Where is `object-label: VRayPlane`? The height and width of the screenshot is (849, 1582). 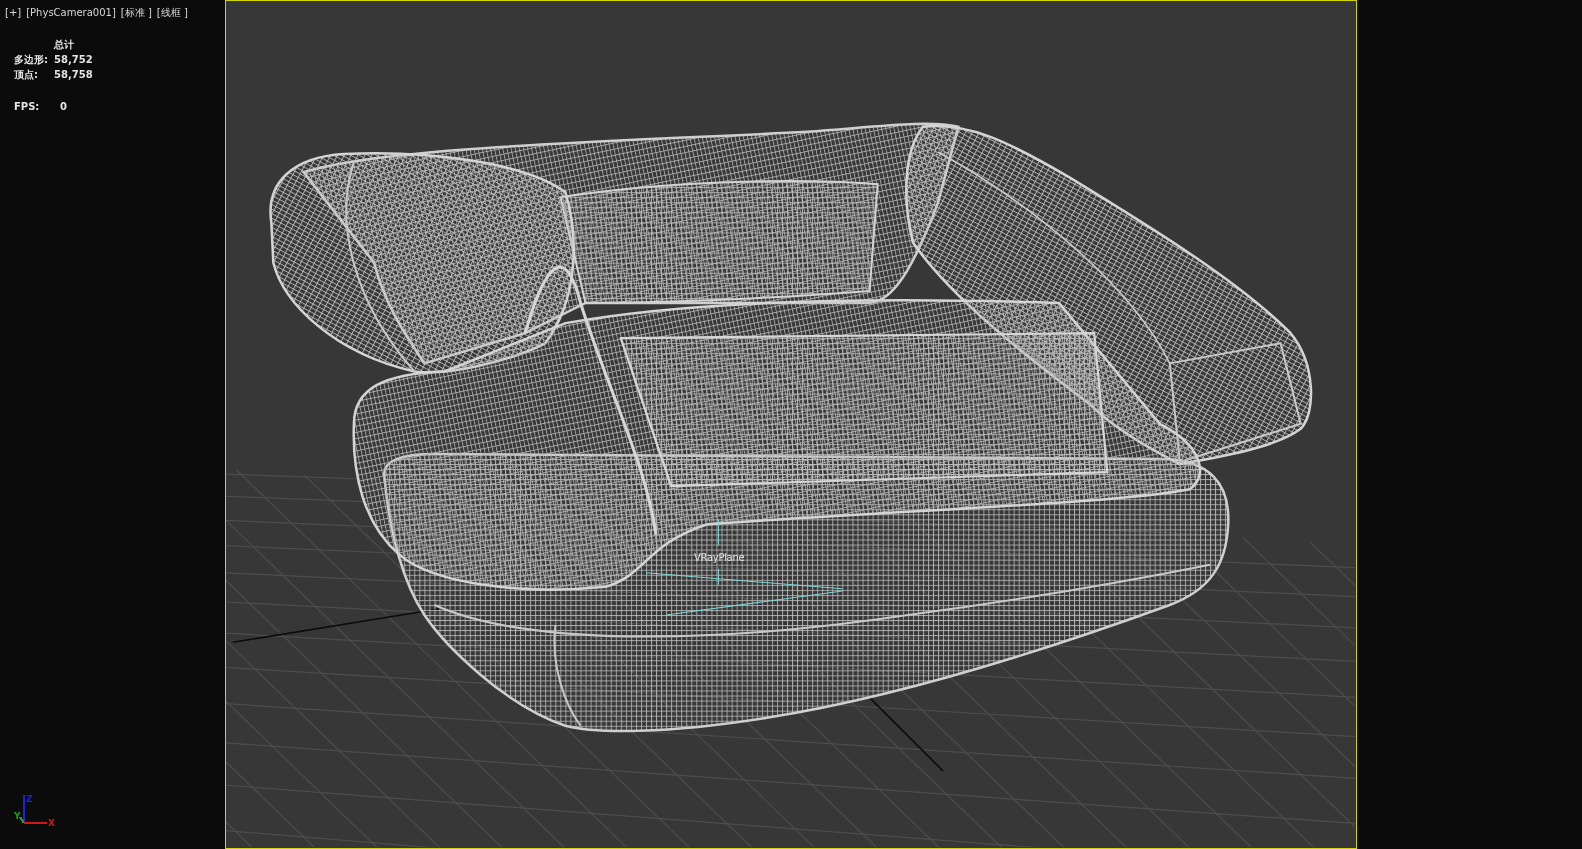 object-label: VRayPlane is located at coordinates (719, 557).